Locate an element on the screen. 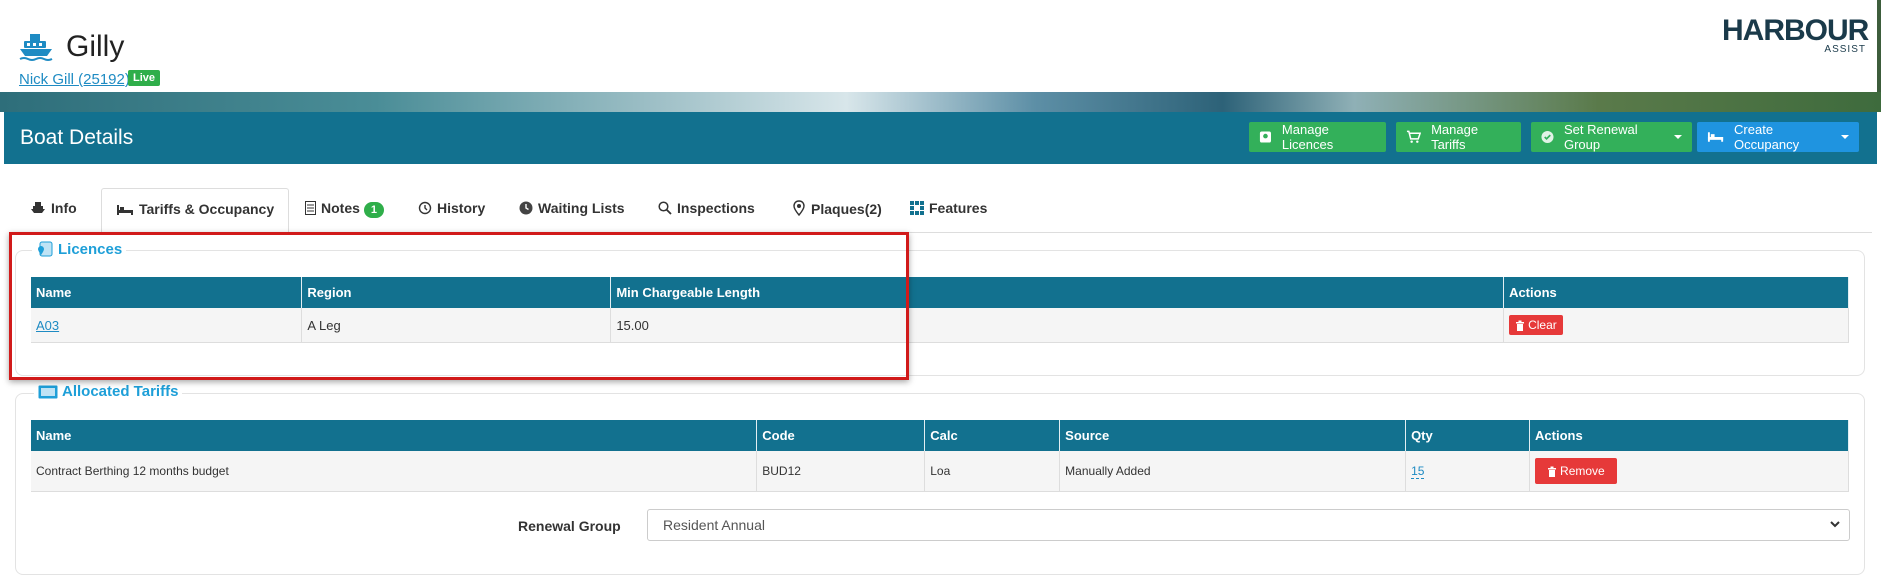  clear-button: Clear is located at coordinates (1536, 325).